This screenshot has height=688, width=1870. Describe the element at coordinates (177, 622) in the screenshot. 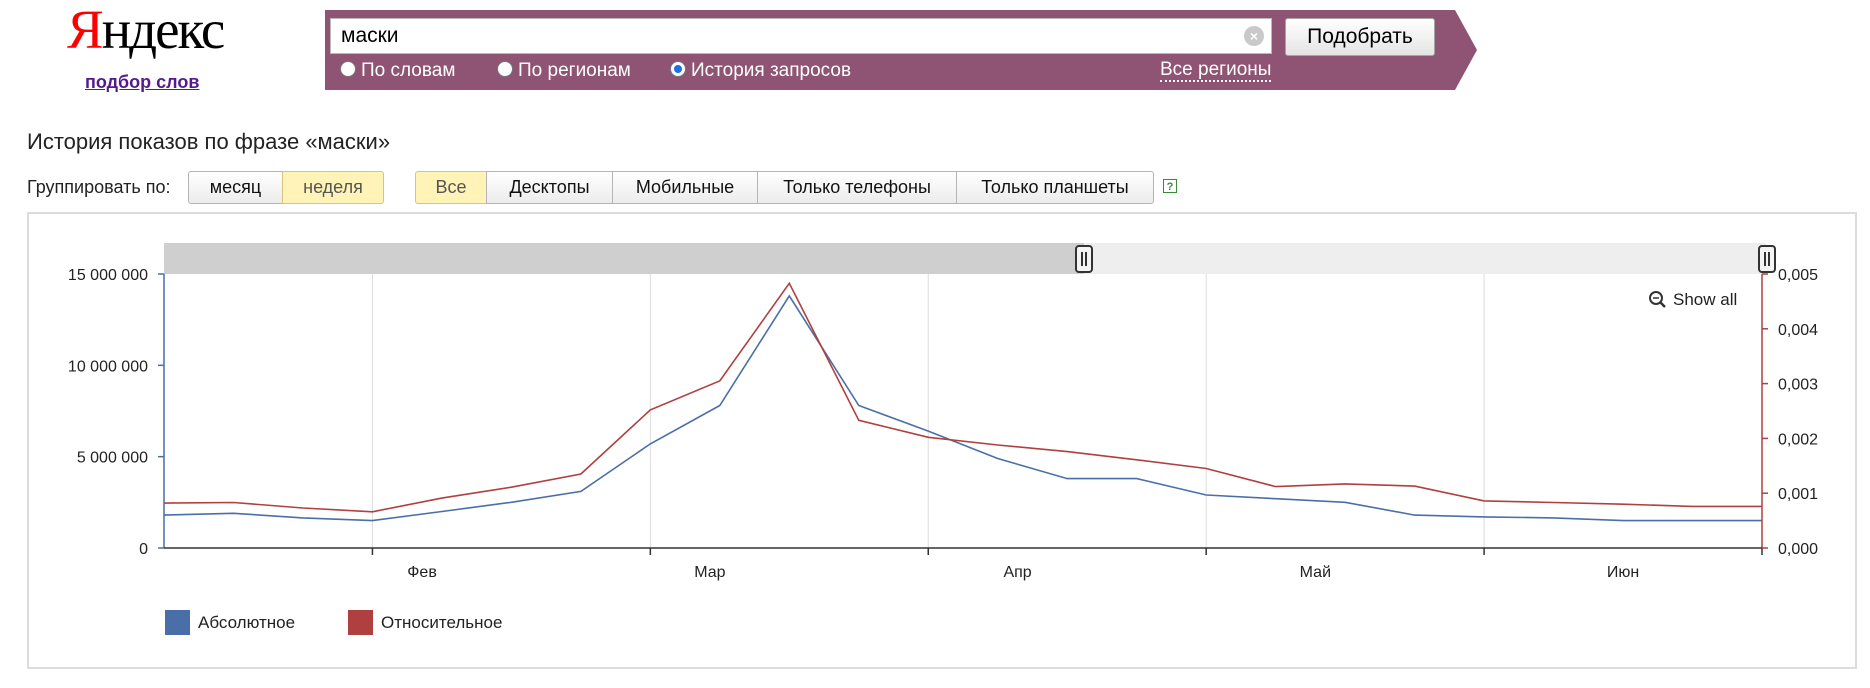

I see `legend-swatch-absolute` at that location.